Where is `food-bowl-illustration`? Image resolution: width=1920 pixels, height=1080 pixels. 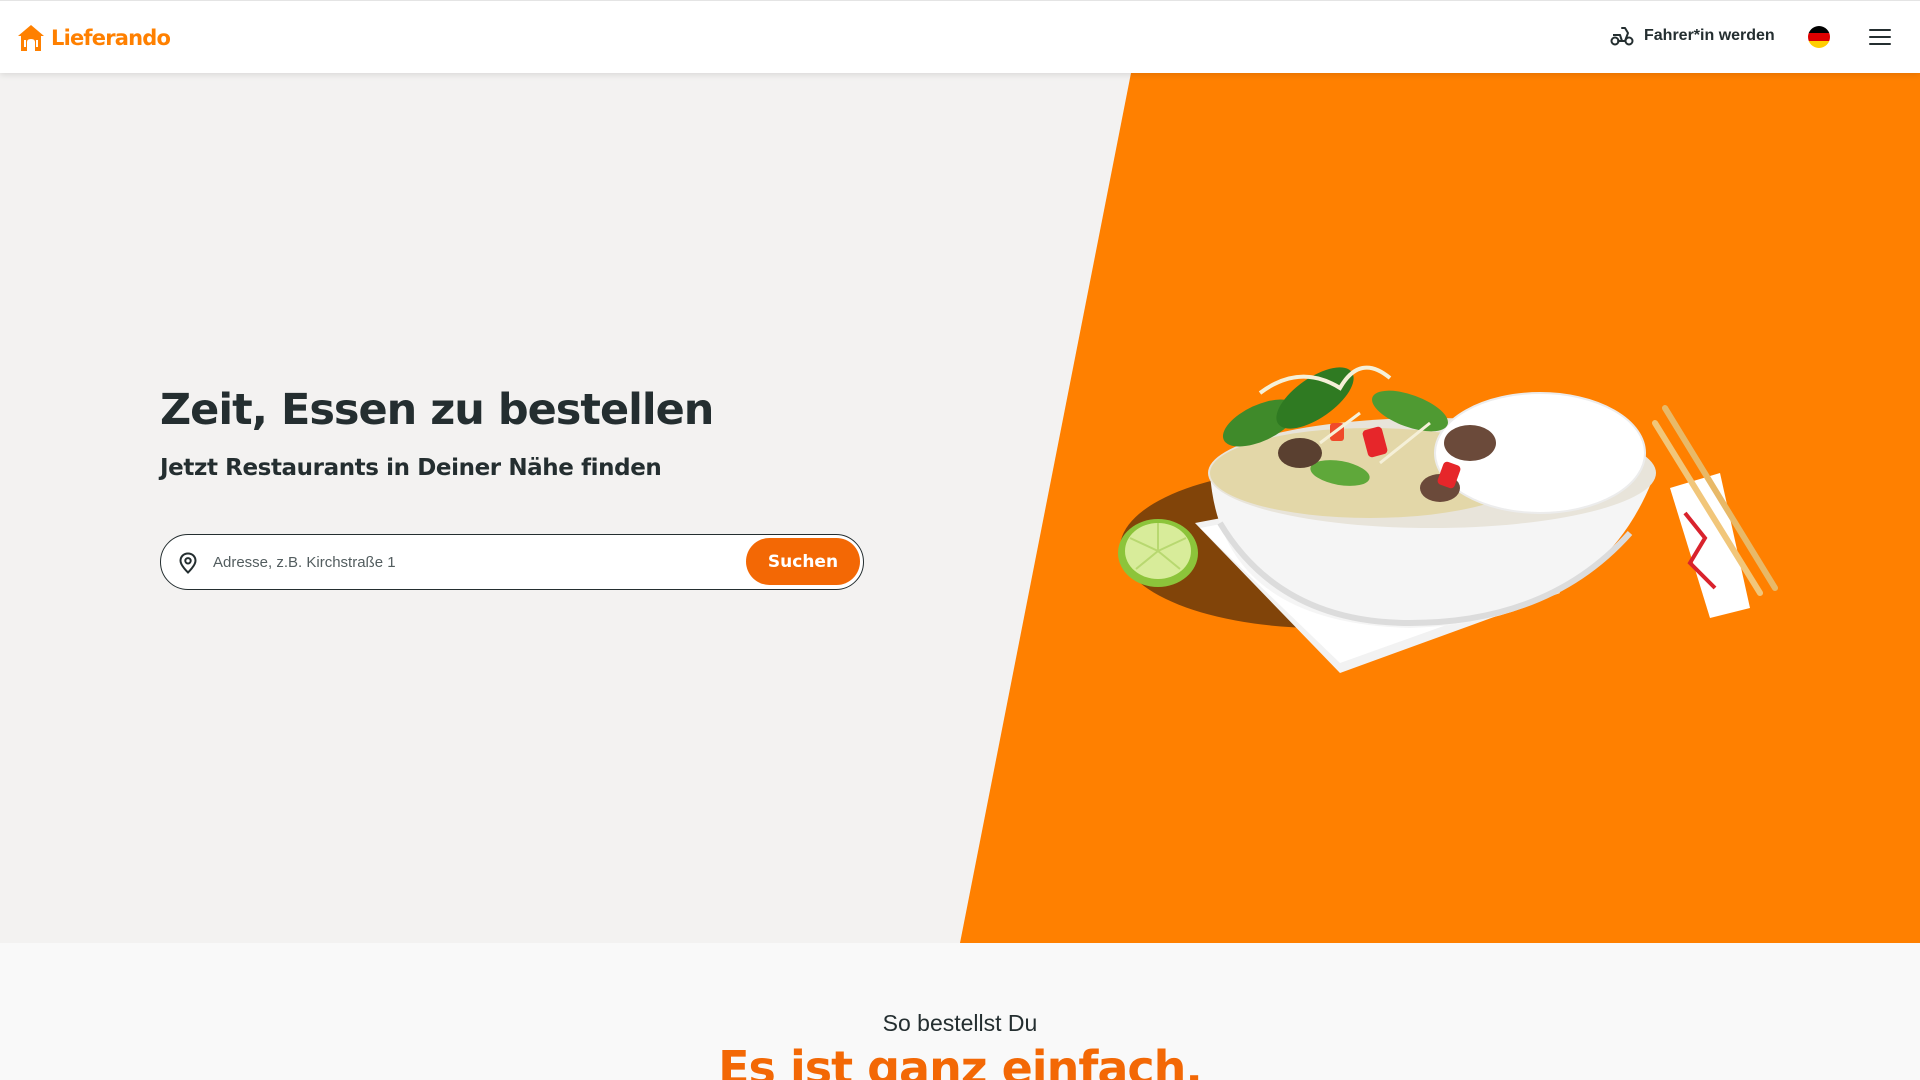
food-bowl-illustration is located at coordinates (1448, 519).